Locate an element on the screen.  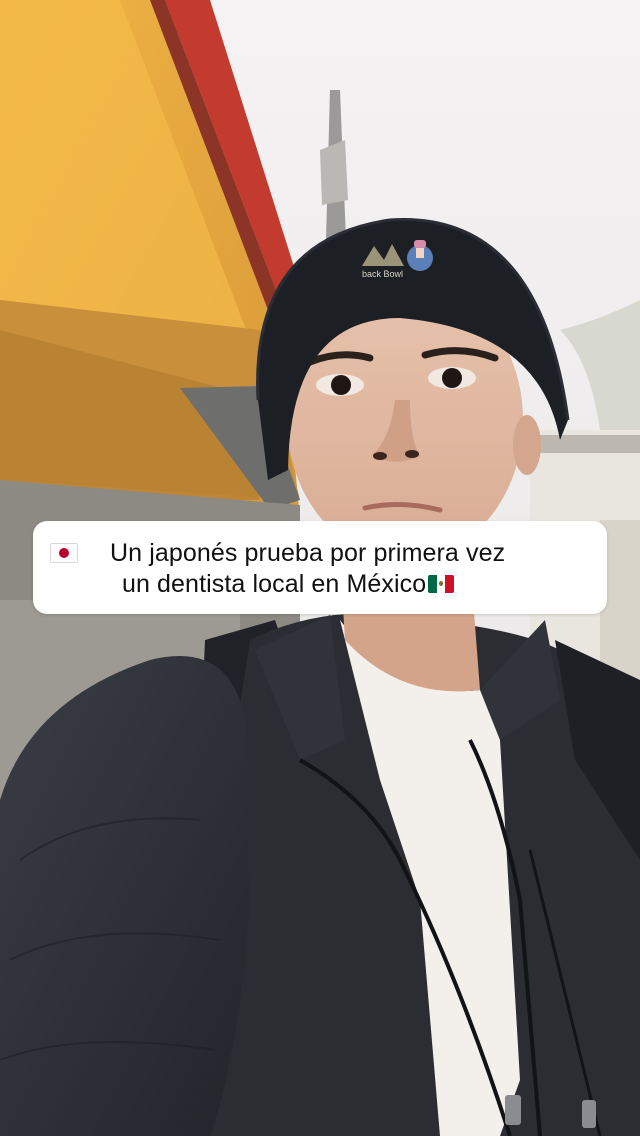
beanie-logo-text: back Bowl is located at coordinates (382, 274).